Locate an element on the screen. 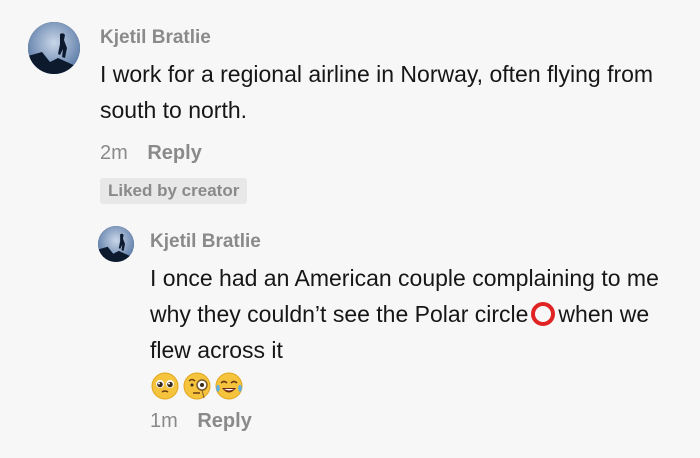  timestamp: 2m is located at coordinates (114, 153).